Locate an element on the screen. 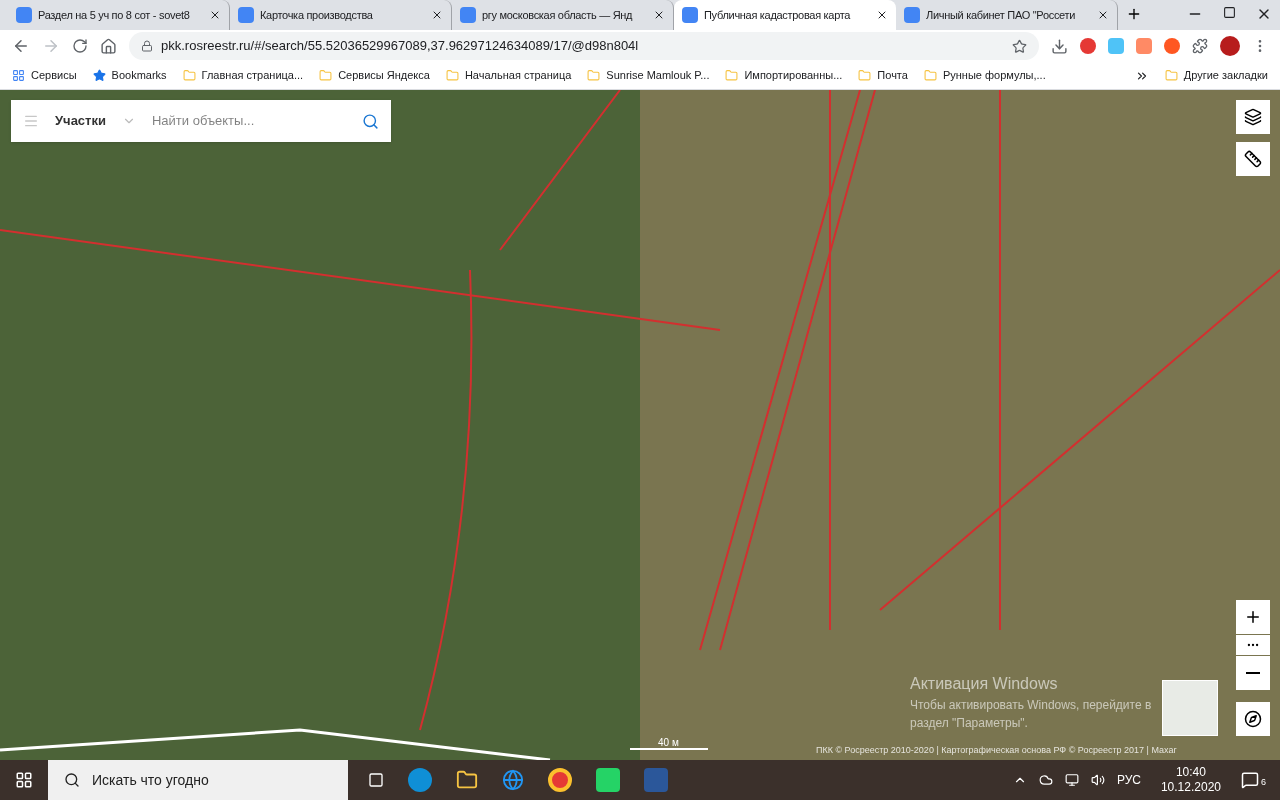 The image size is (1280, 800). browser-tab: Публичная кадастровая карта is located at coordinates (785, 15).